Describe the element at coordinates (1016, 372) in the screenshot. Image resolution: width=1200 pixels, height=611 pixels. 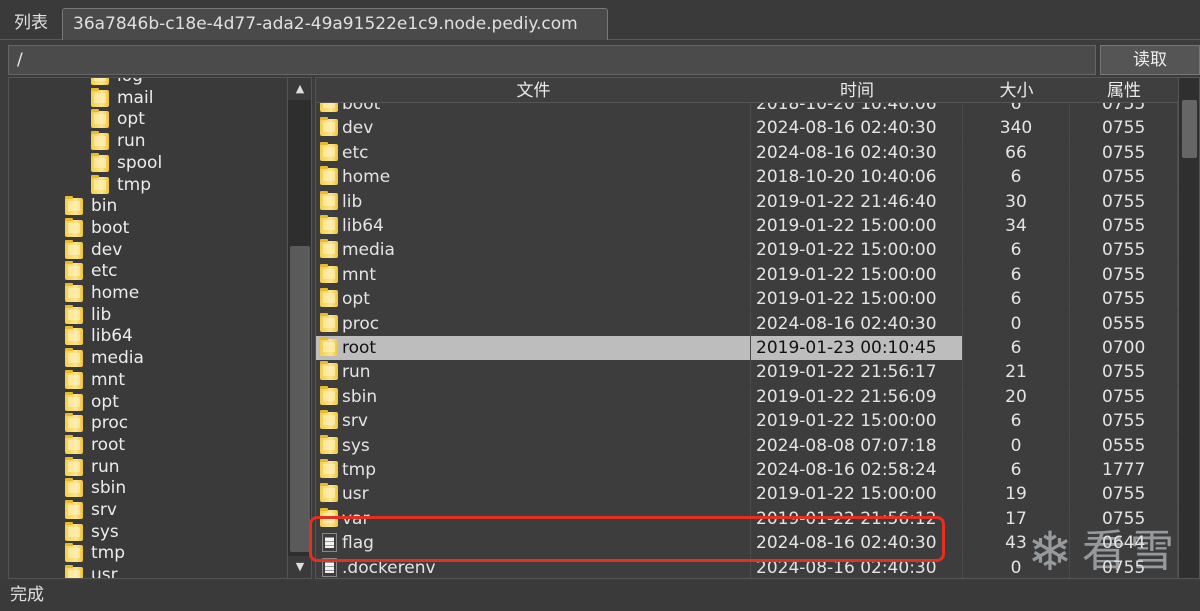
I see `cell-size: 21` at that location.